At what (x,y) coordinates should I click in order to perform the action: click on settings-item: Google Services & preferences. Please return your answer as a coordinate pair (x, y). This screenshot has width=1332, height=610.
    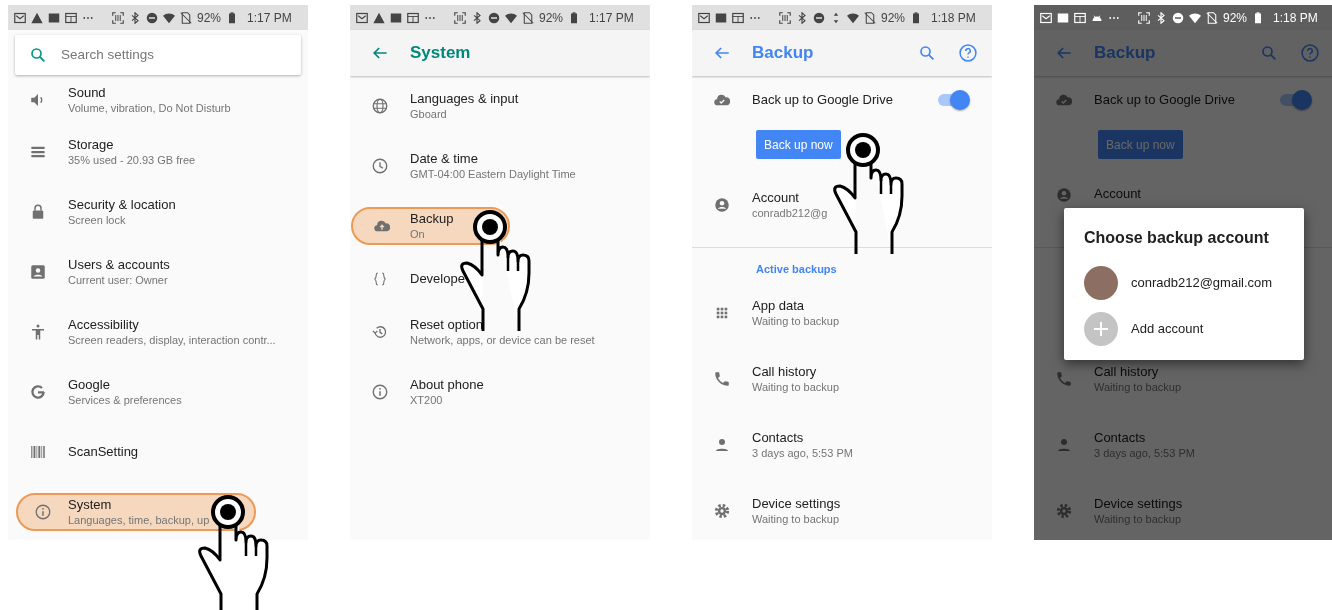
    Looking at the image, I should click on (158, 392).